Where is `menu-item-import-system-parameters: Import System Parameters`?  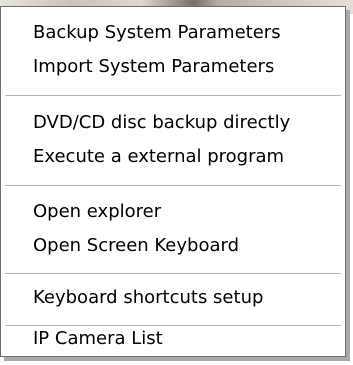 menu-item-import-system-parameters: Import System Parameters is located at coordinates (153, 67).